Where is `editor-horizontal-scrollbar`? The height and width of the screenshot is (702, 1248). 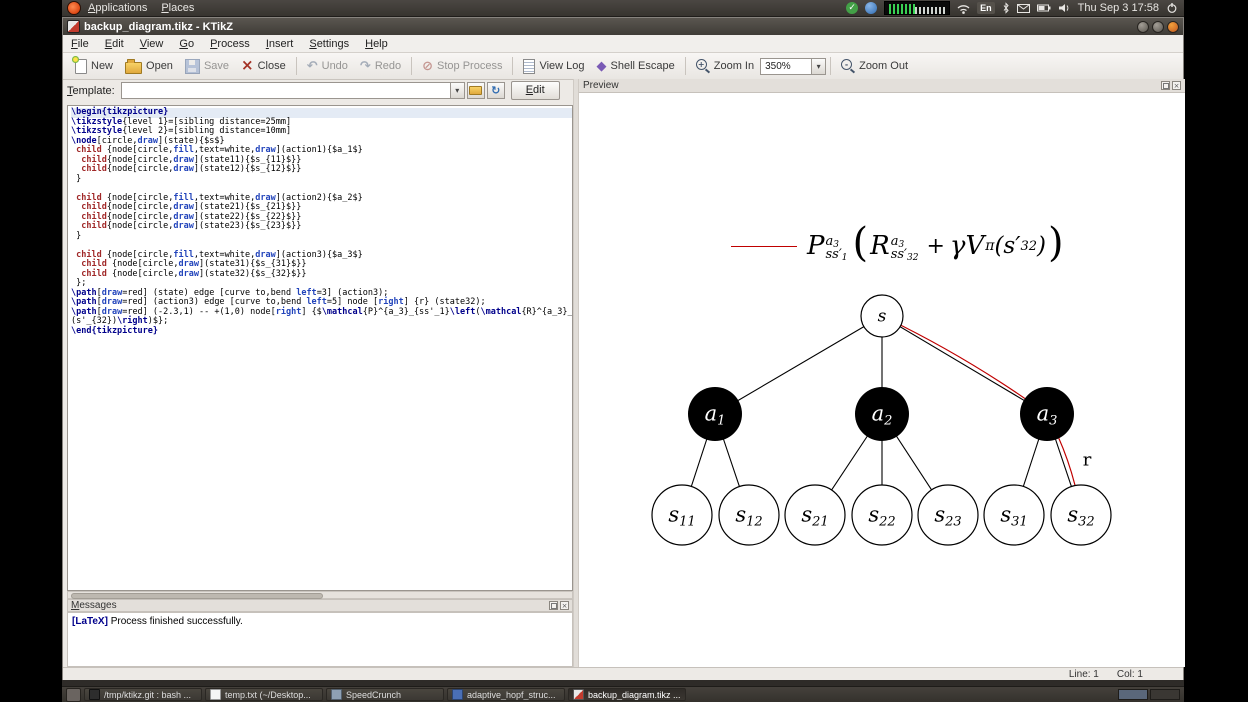
editor-horizontal-scrollbar is located at coordinates (320, 595).